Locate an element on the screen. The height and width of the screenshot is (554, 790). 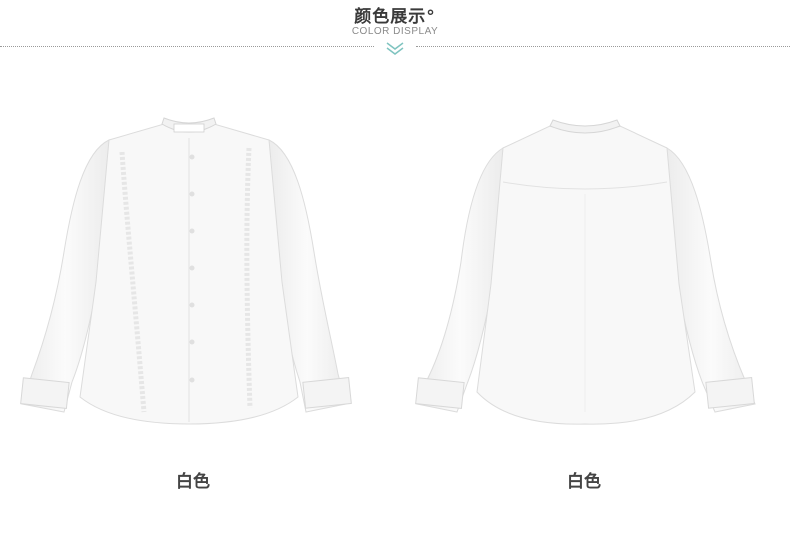
product-caption-front: 白色 is located at coordinates (193, 482).